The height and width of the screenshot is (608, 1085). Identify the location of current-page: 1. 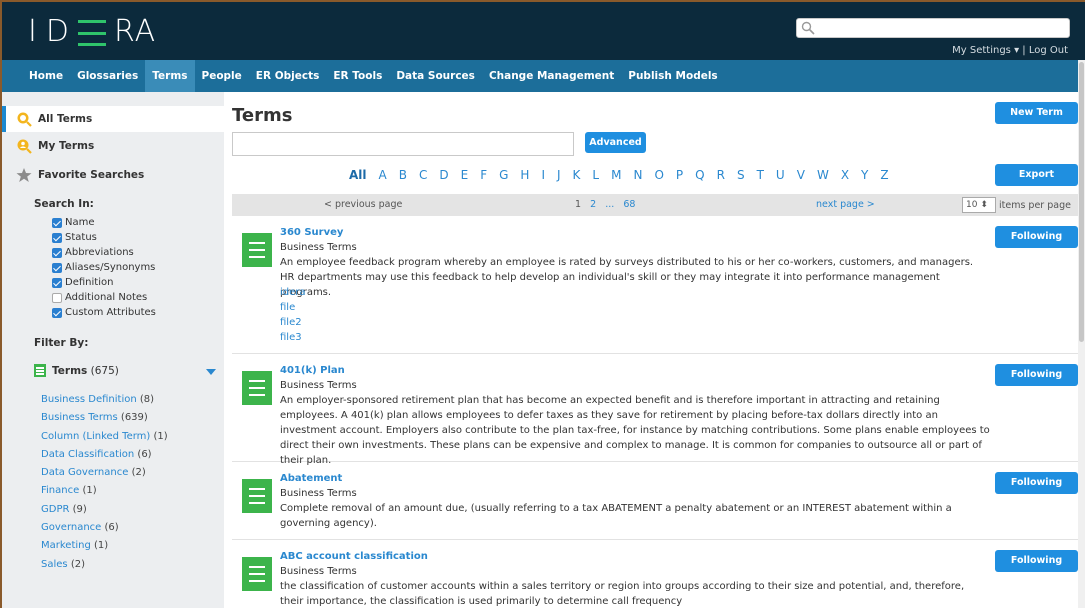
(578, 204).